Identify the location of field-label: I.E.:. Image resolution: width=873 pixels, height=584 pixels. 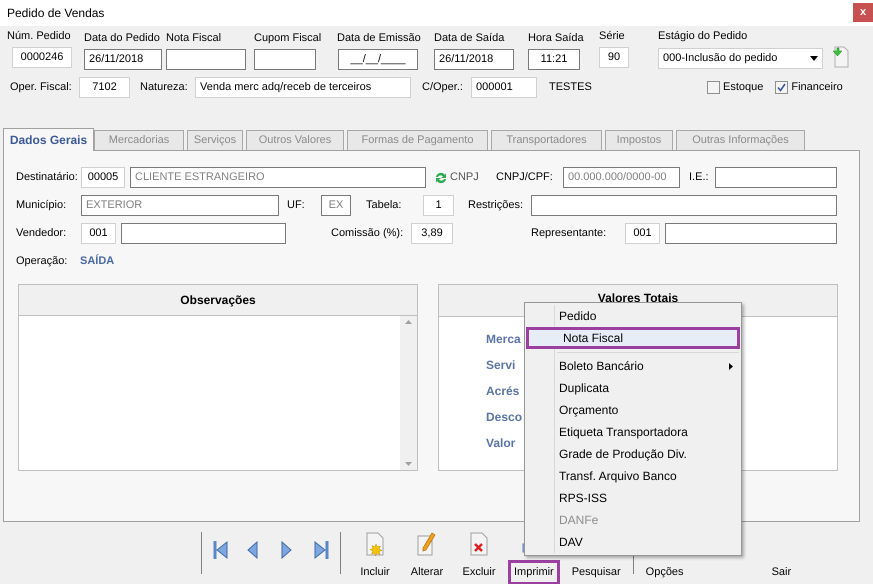
(699, 178).